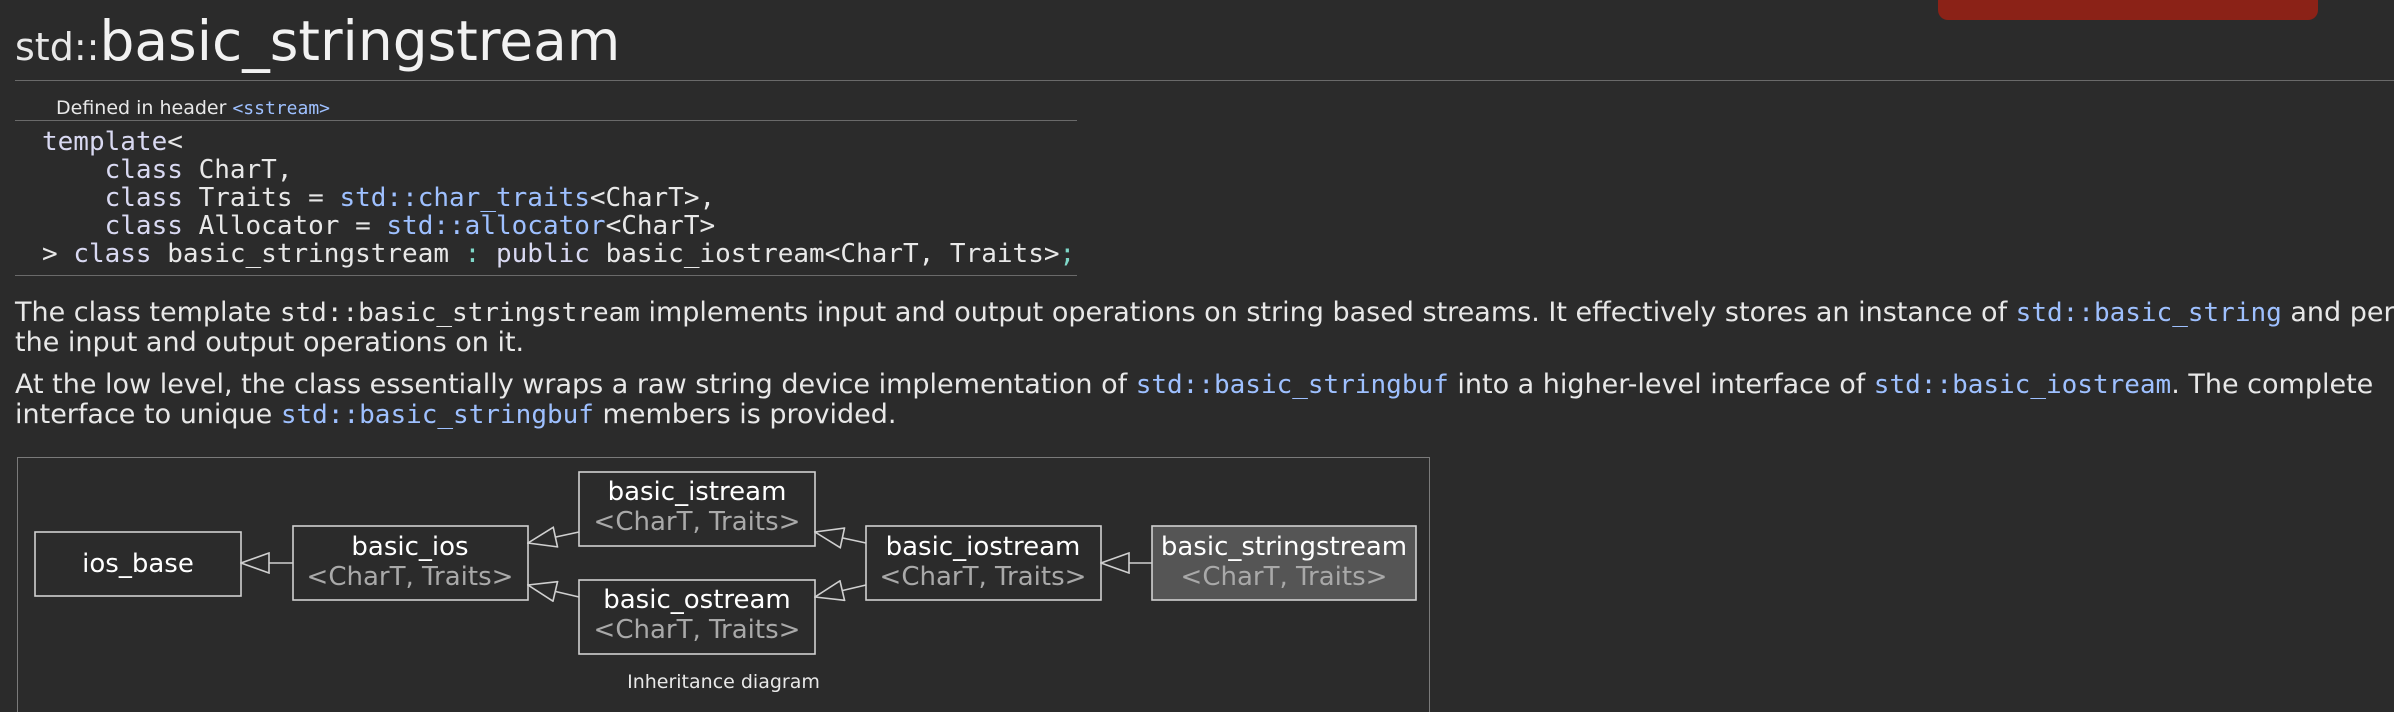 The width and height of the screenshot is (2394, 712). I want to click on page-title: std::basic_stringstream, so click(317, 41).